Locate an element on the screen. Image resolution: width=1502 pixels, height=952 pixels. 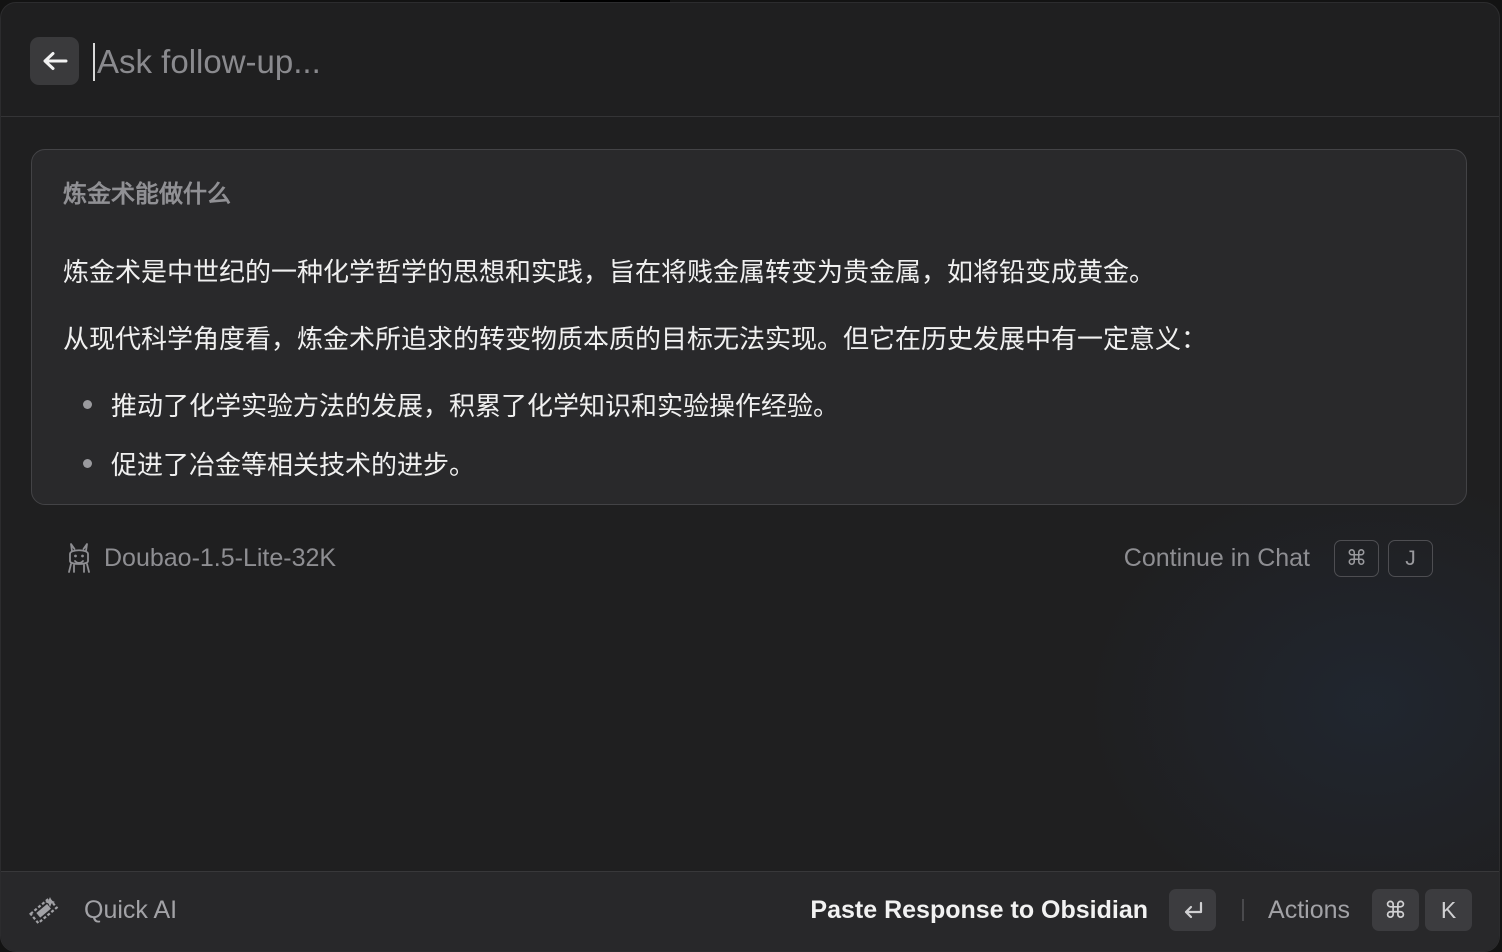
continue-in-chat-label: Continue in Chat is located at coordinates (1216, 558).